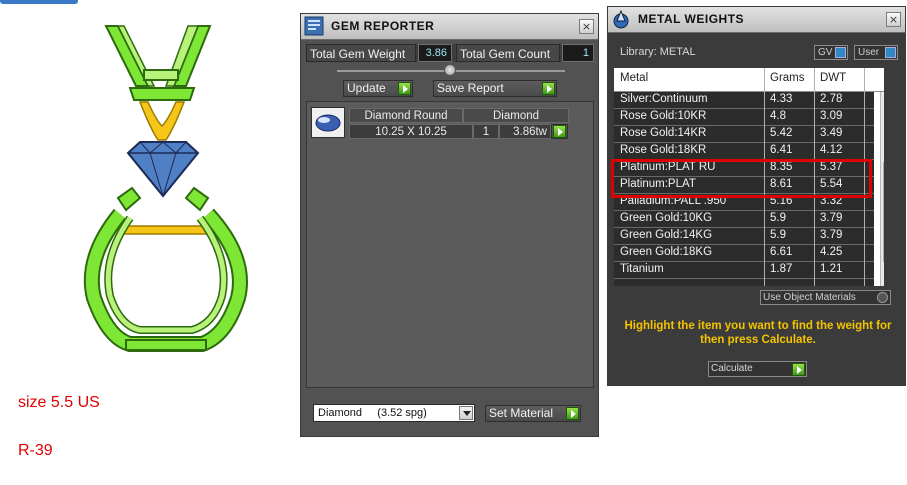 This screenshot has height=485, width=907. I want to click on calculate-button: Calculate, so click(757, 369).